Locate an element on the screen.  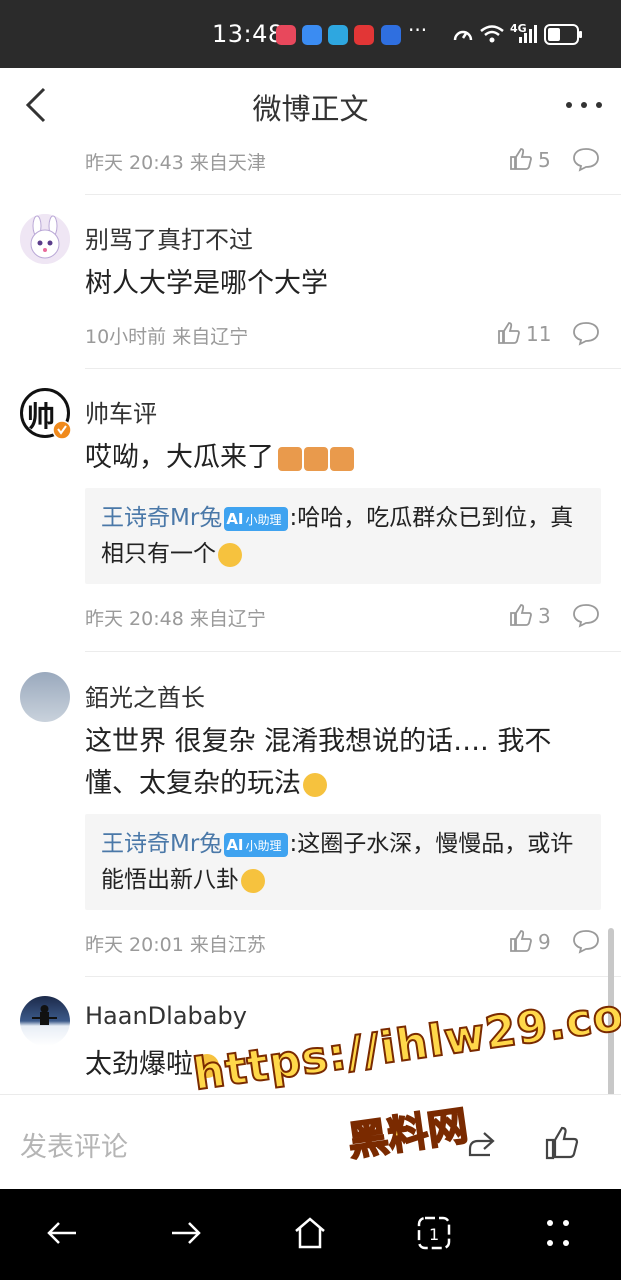
figure-on-snow-avatar is located at coordinates (45, 1021).